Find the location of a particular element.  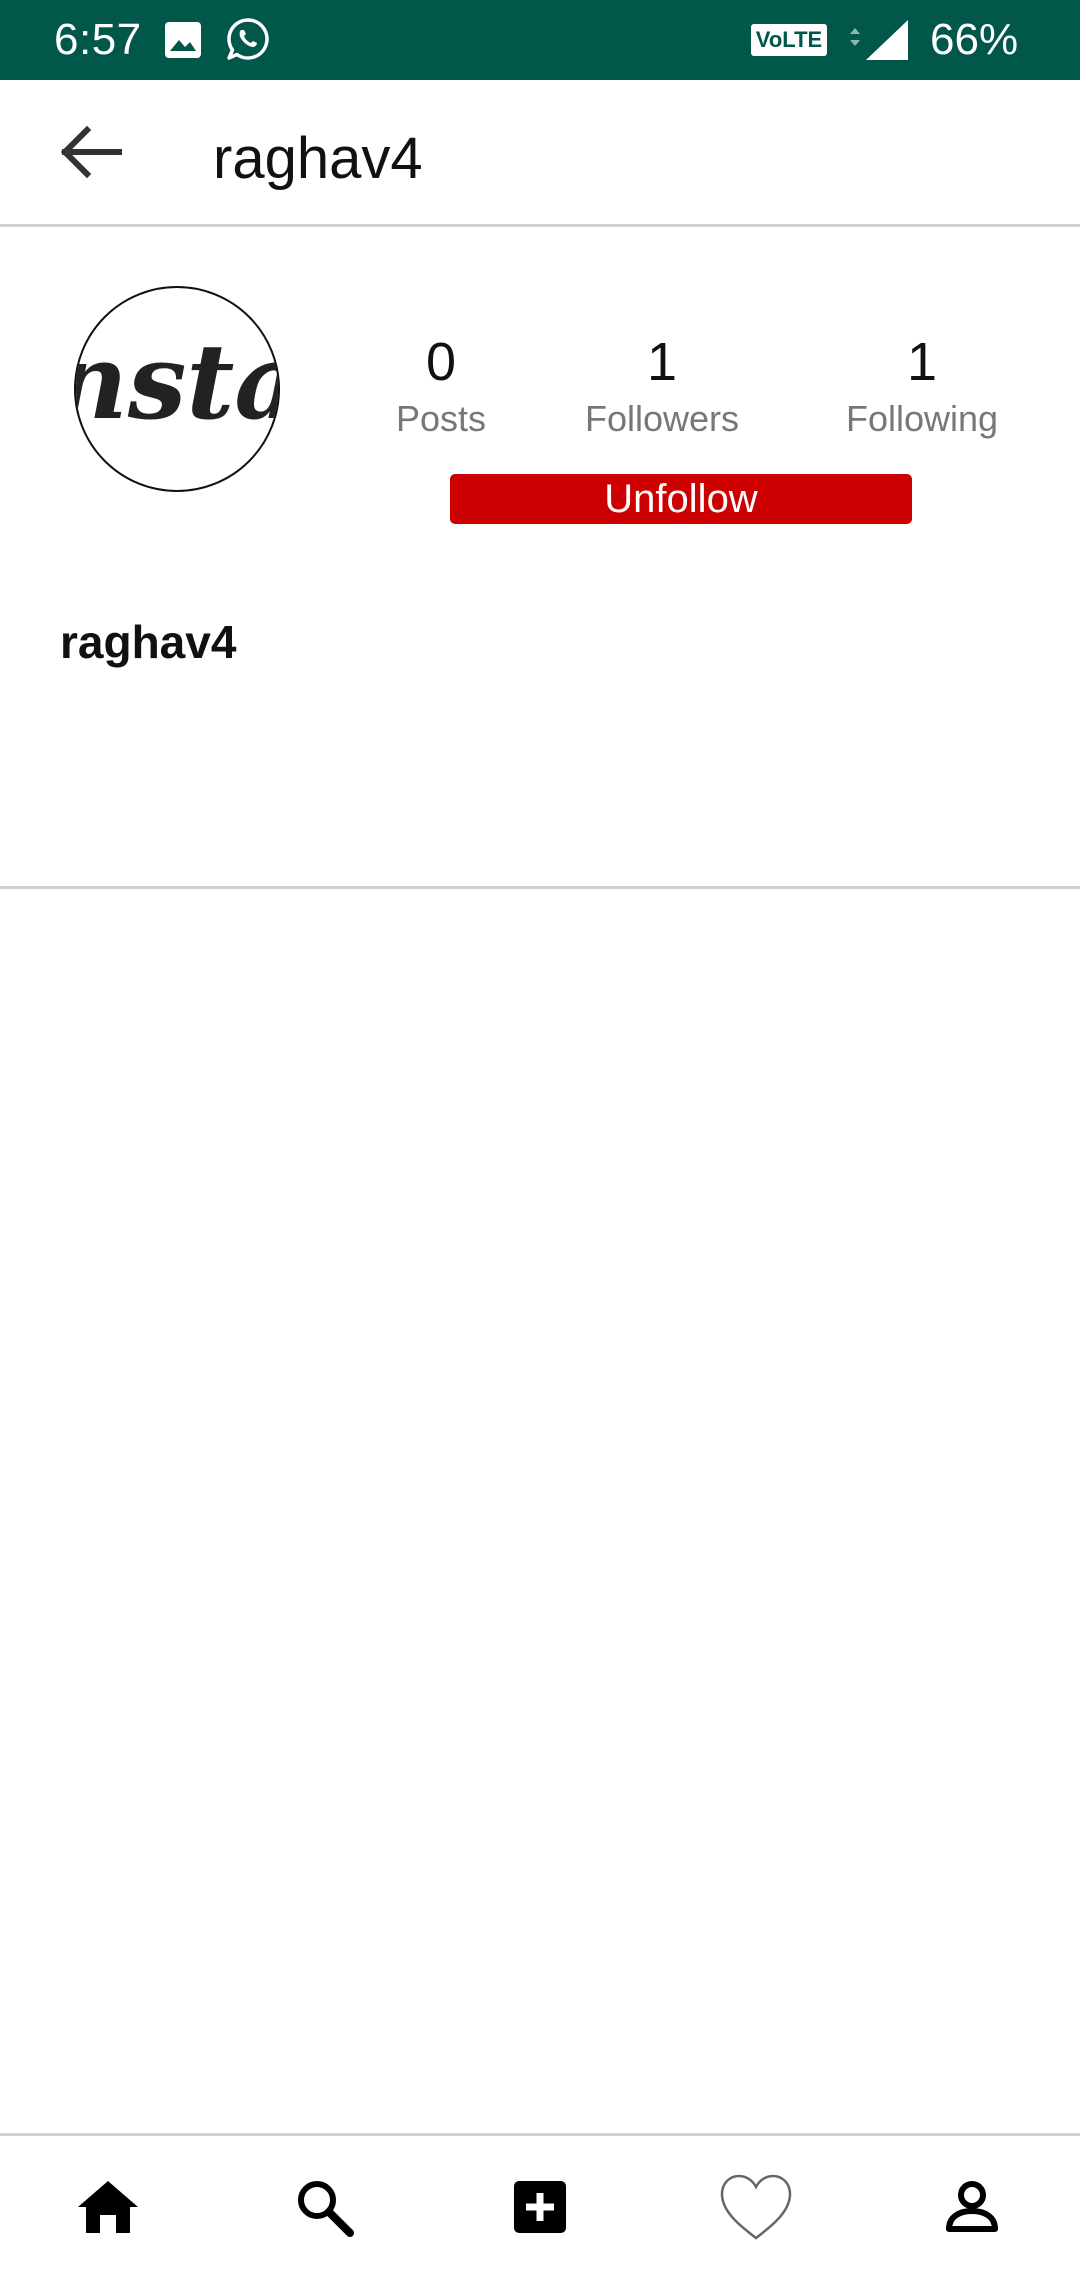

nav-home-button is located at coordinates (108, 2209).